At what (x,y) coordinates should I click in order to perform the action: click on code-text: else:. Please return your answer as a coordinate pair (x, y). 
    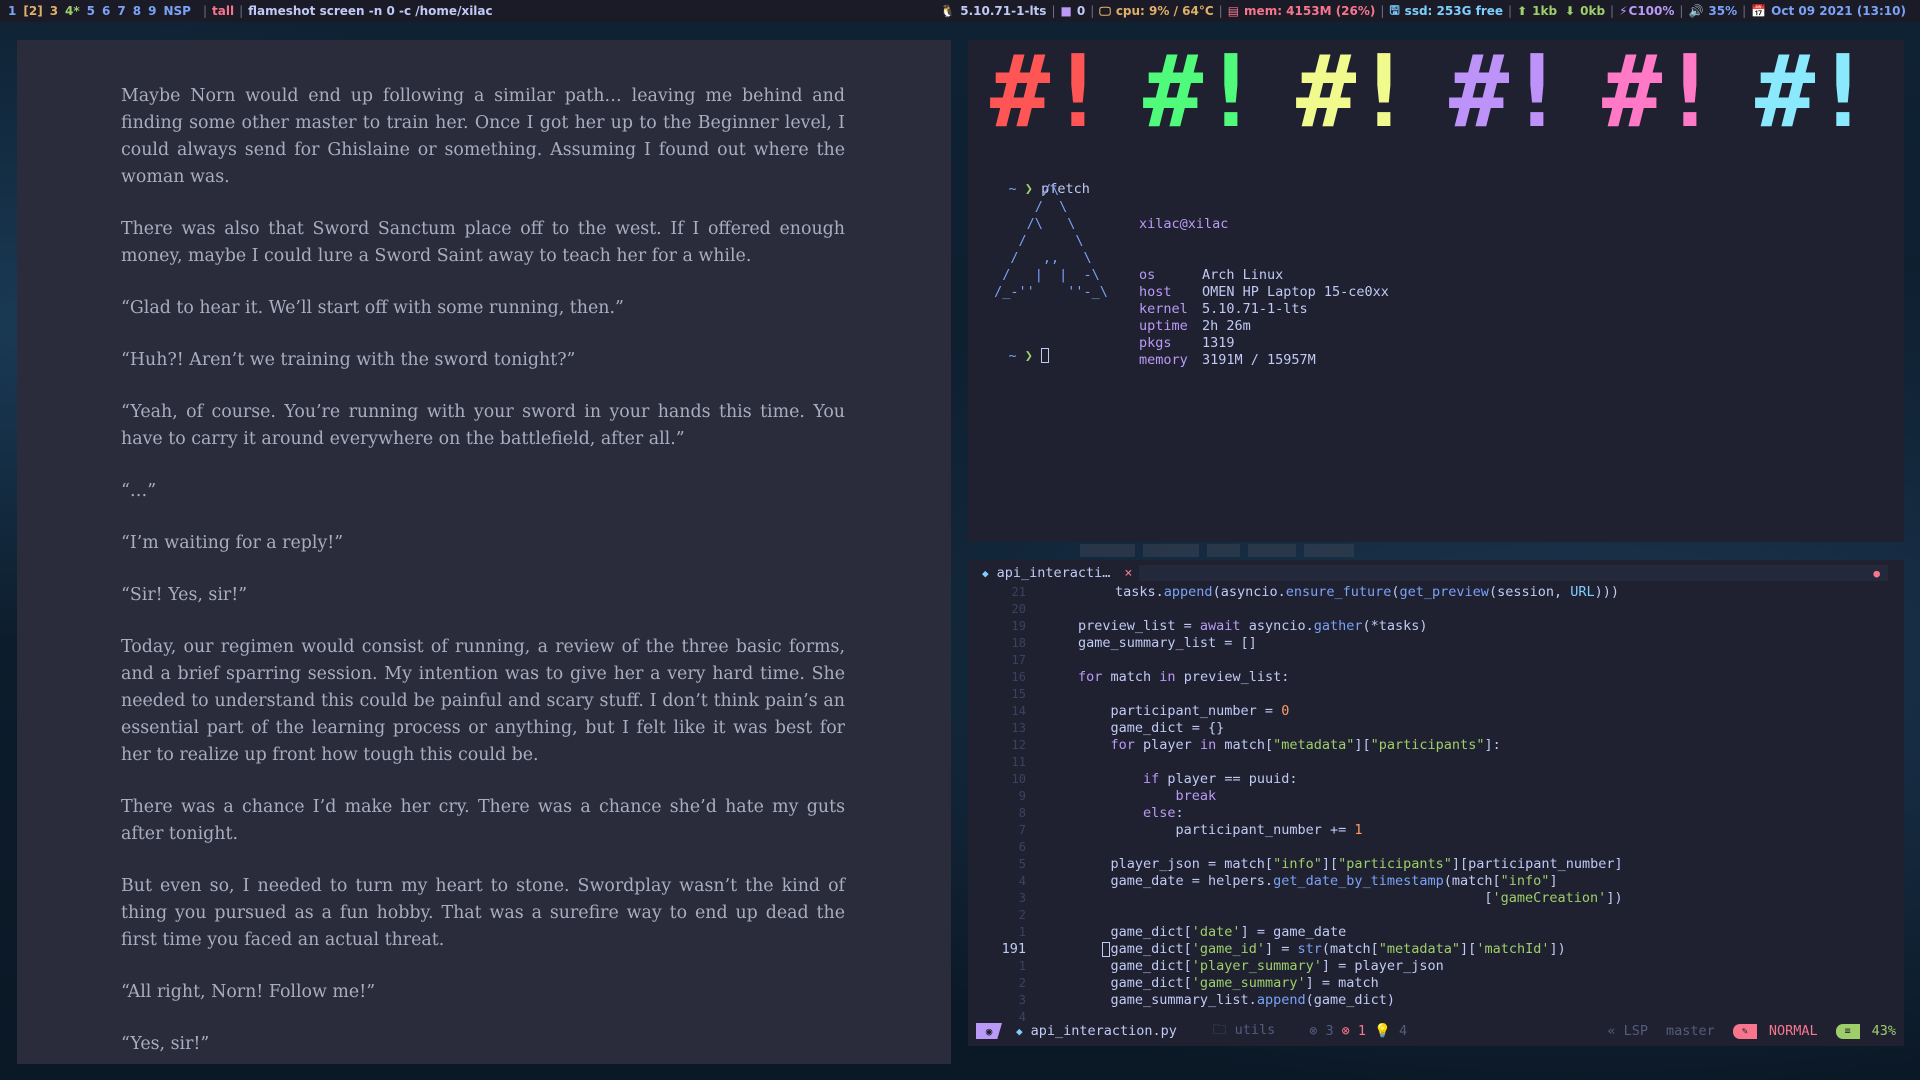
    Looking at the image, I should click on (1163, 813).